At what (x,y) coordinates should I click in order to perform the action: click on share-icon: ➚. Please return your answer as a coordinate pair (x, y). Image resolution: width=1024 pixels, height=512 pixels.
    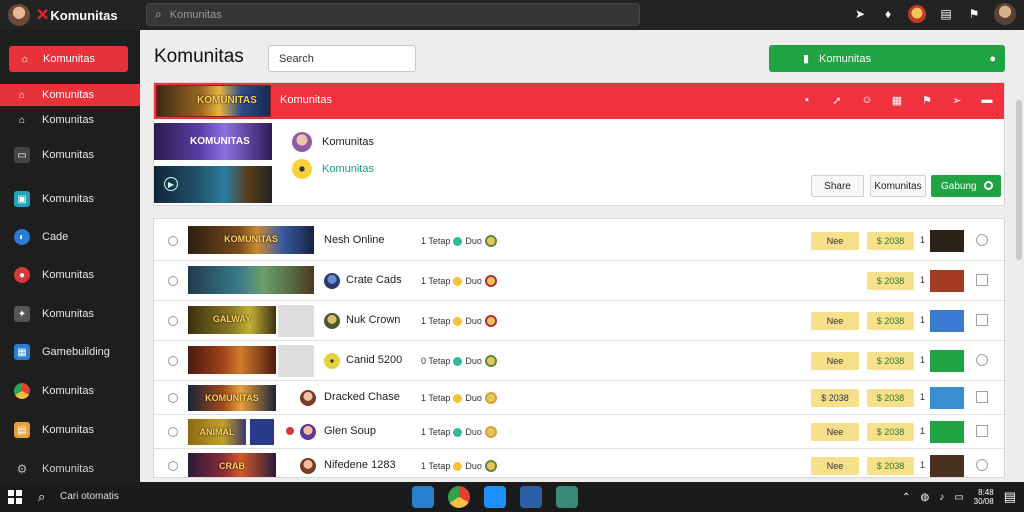
    Looking at the image, I should click on (837, 100).